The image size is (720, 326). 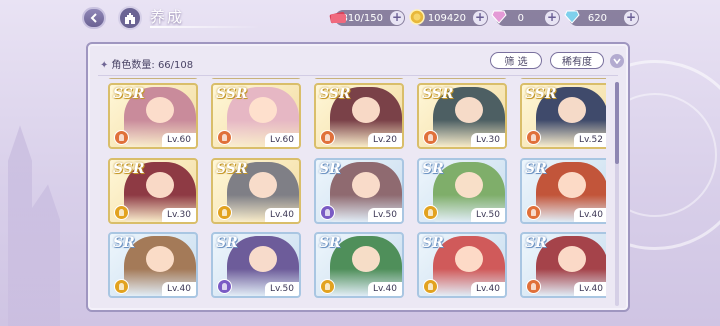 What do you see at coordinates (552, 18) in the screenshot?
I see `add-pink-gem-button: +` at bounding box center [552, 18].